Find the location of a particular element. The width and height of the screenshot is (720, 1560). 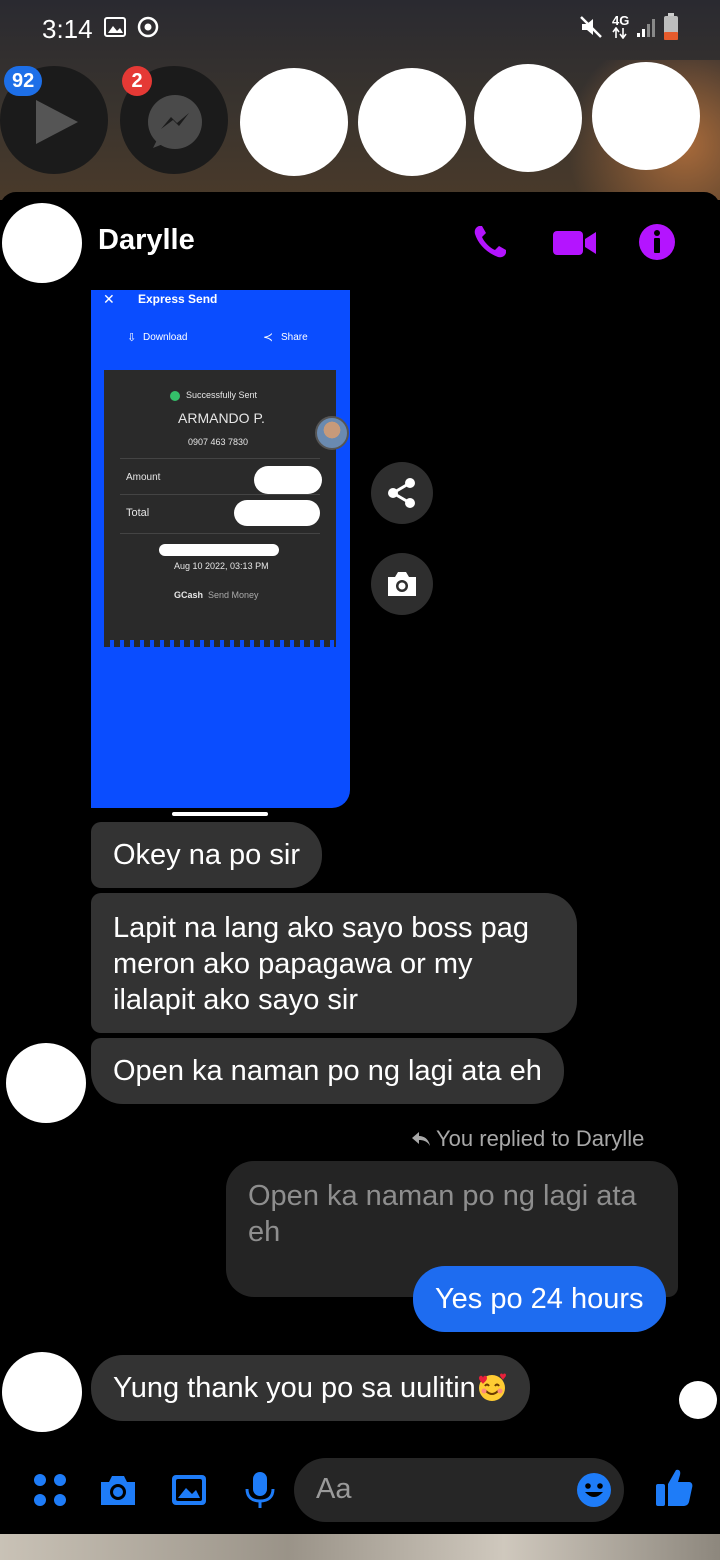

info-icon is located at coordinates (657, 242).